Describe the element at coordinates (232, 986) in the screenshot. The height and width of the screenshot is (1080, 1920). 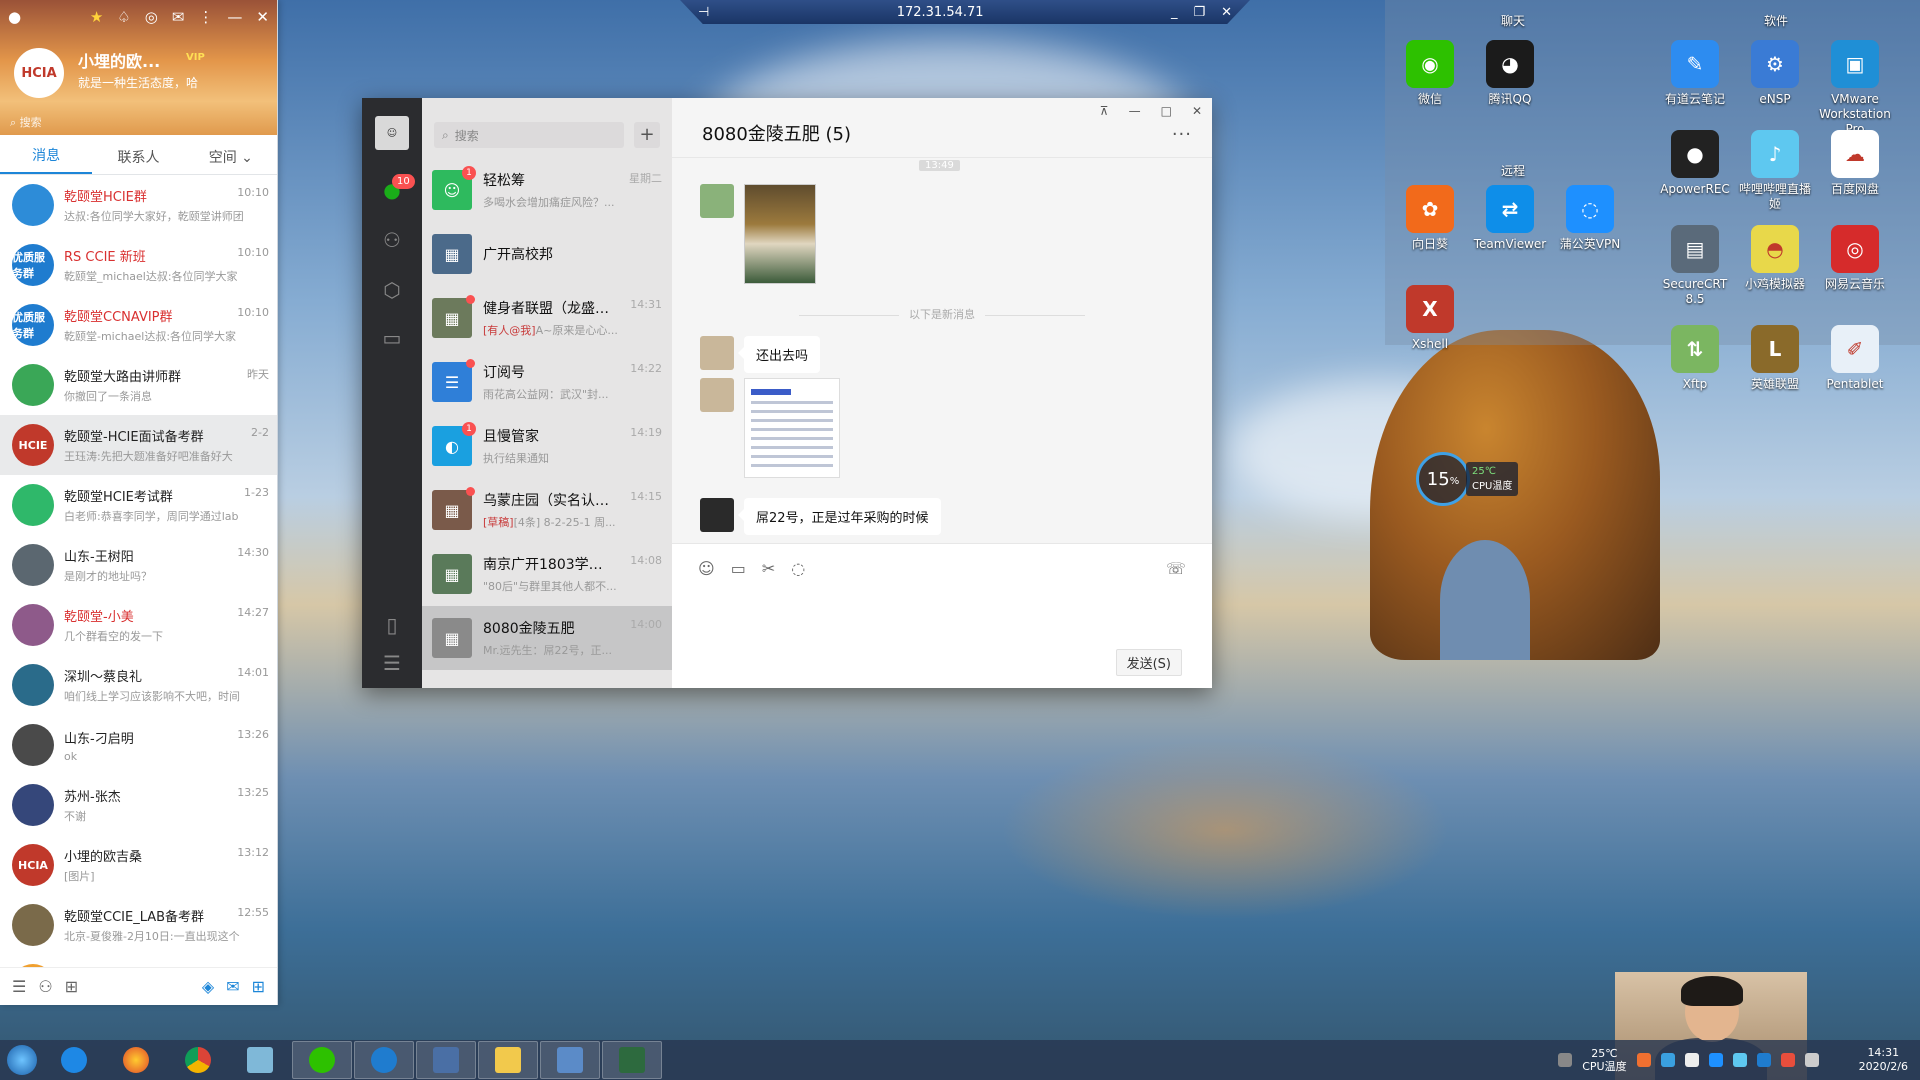
I see `mail-app-icon: ✉` at that location.